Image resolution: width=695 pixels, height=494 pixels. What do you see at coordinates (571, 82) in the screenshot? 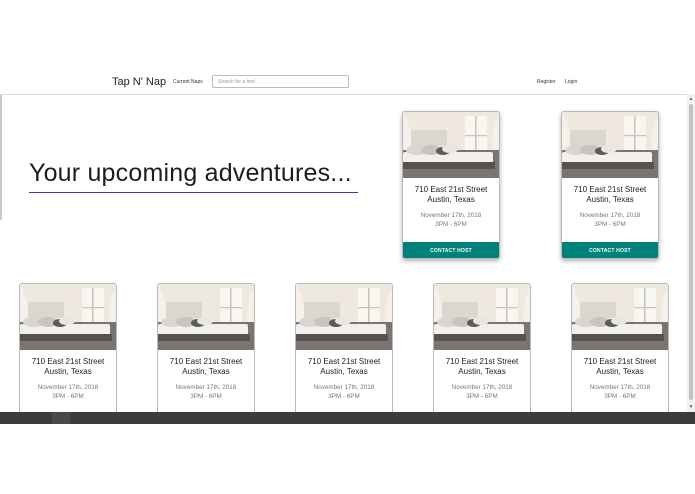
I see `nav-link-login: Login` at bounding box center [571, 82].